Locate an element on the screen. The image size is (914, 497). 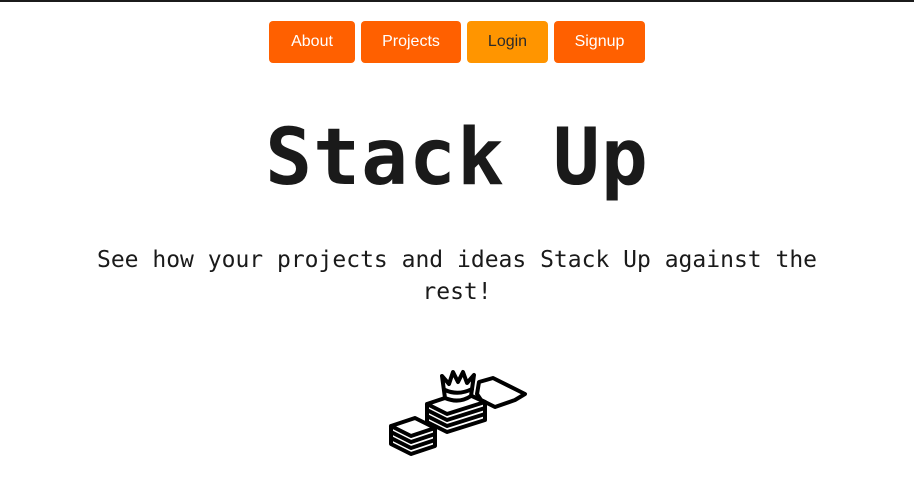
nav-projects-button: Projects is located at coordinates (411, 42).